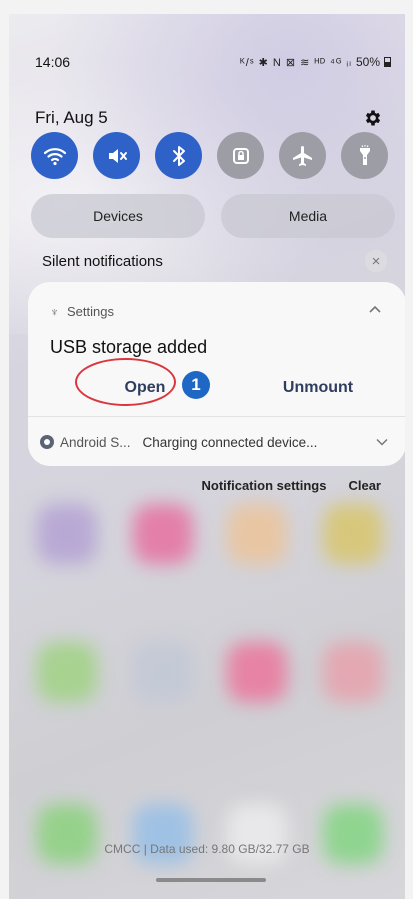 The height and width of the screenshot is (899, 413). I want to click on silent-notifications-header: Silent notifications ×, so click(214, 261).